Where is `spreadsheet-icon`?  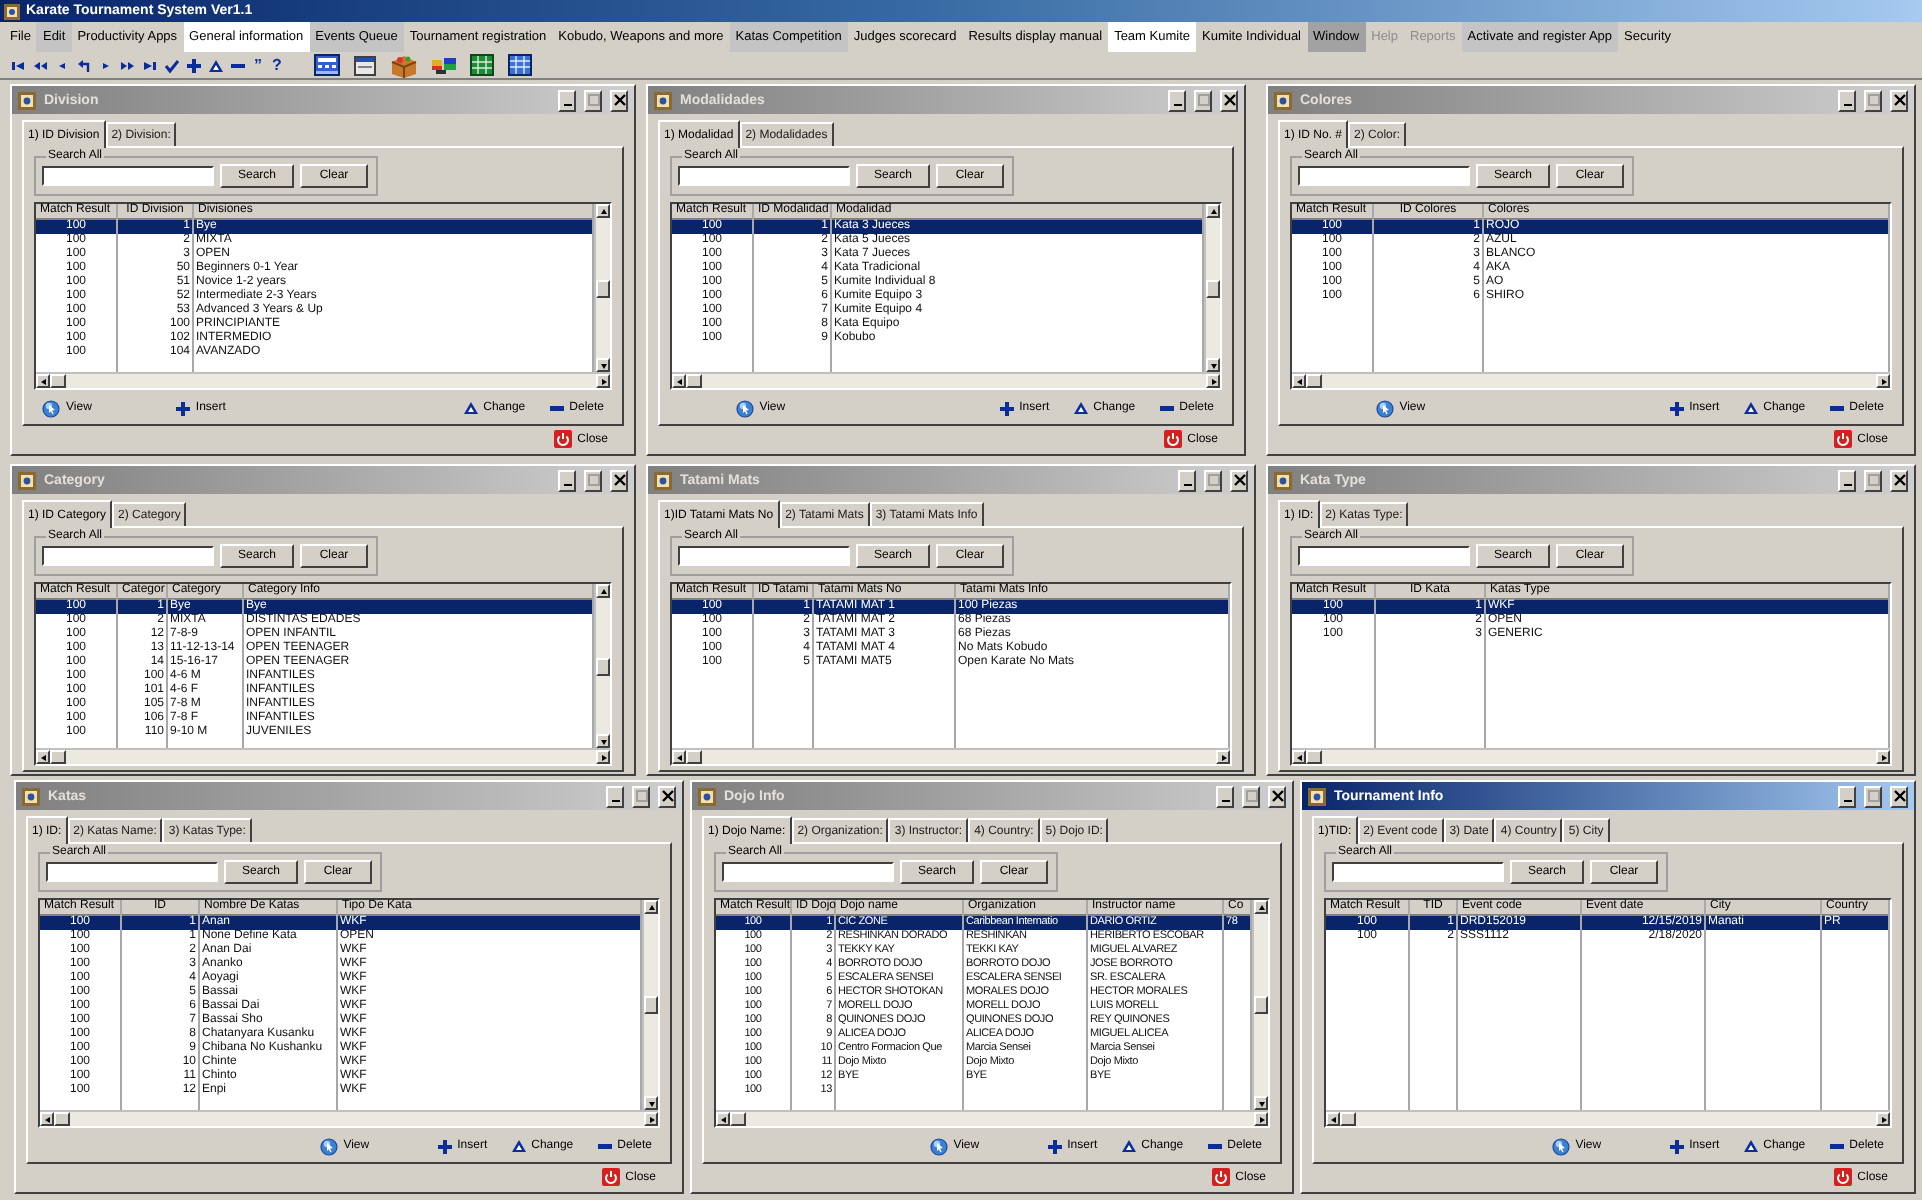
spreadsheet-icon is located at coordinates (481, 65).